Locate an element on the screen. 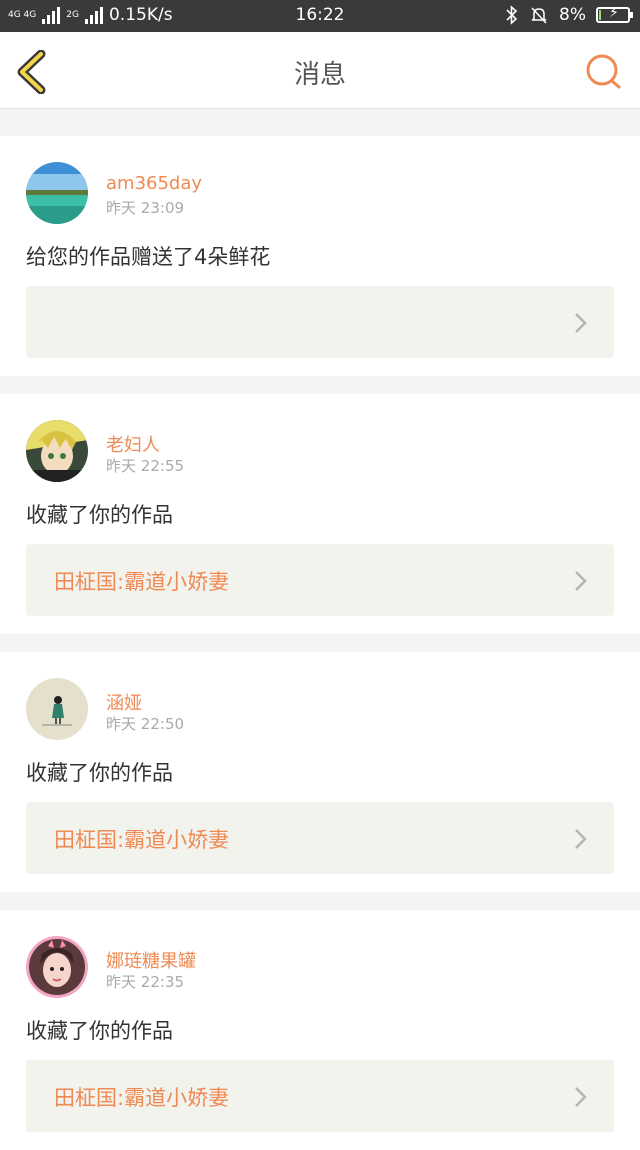  avatar-anime-image is located at coordinates (57, 451).